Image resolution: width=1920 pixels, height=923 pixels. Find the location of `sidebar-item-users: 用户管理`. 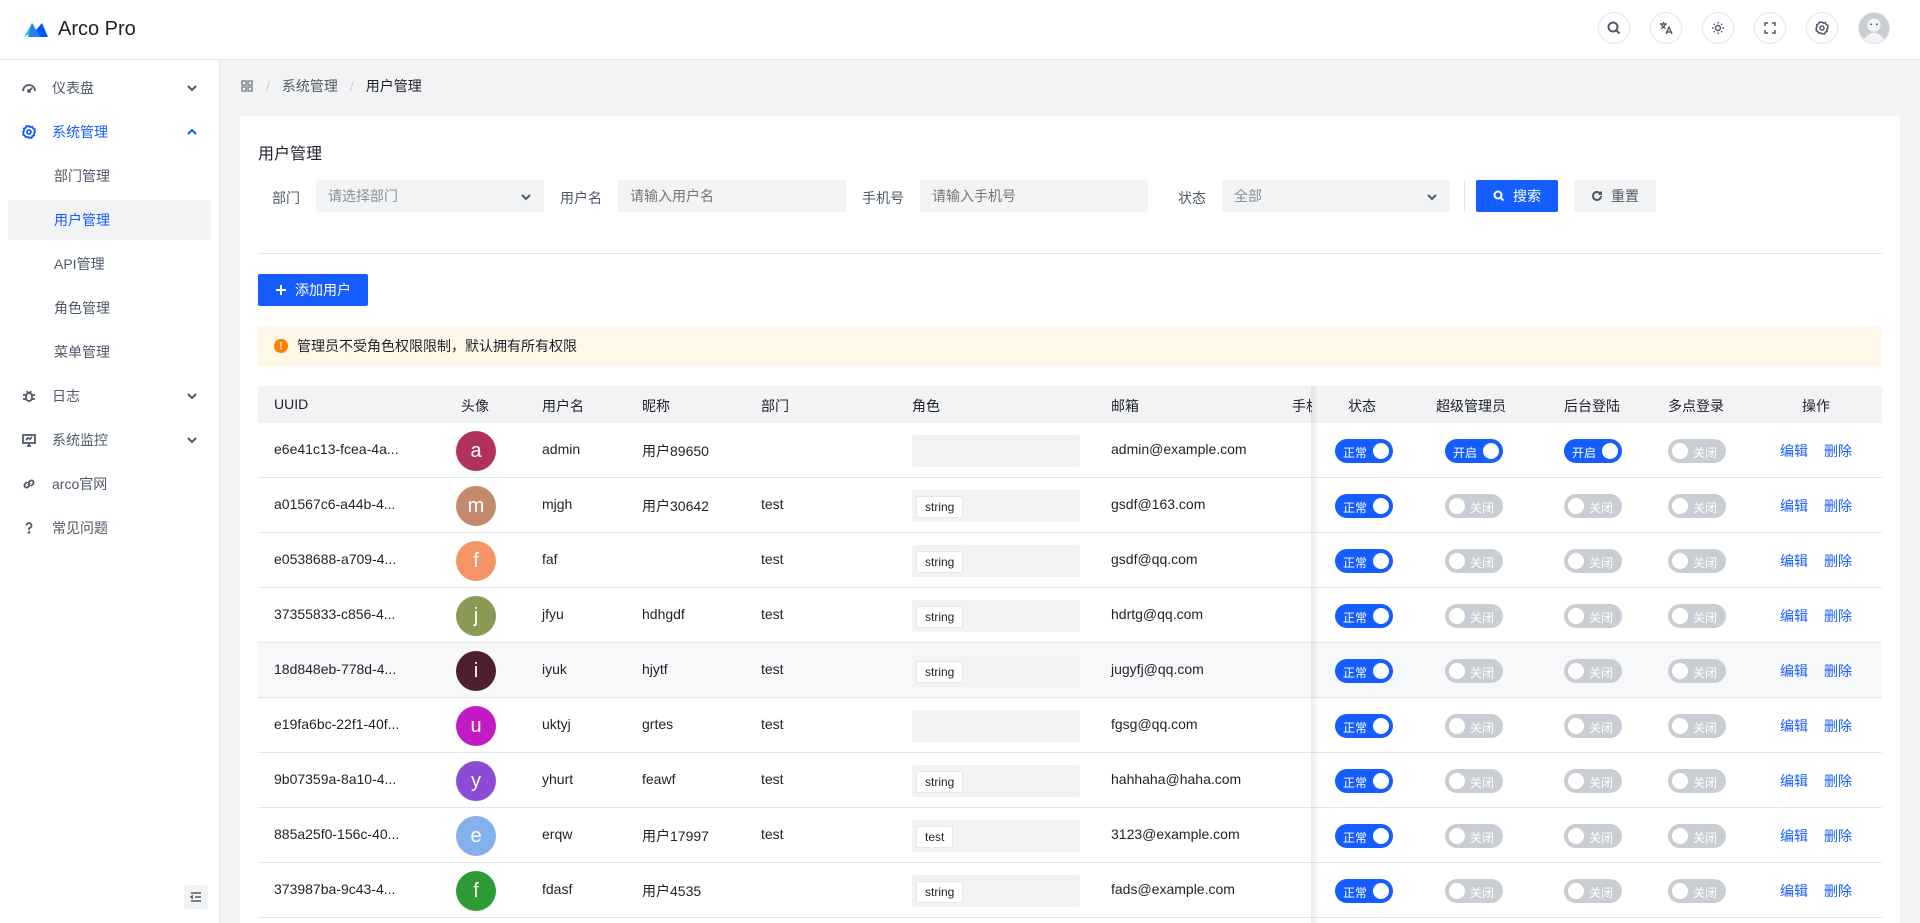

sidebar-item-users: 用户管理 is located at coordinates (109, 220).